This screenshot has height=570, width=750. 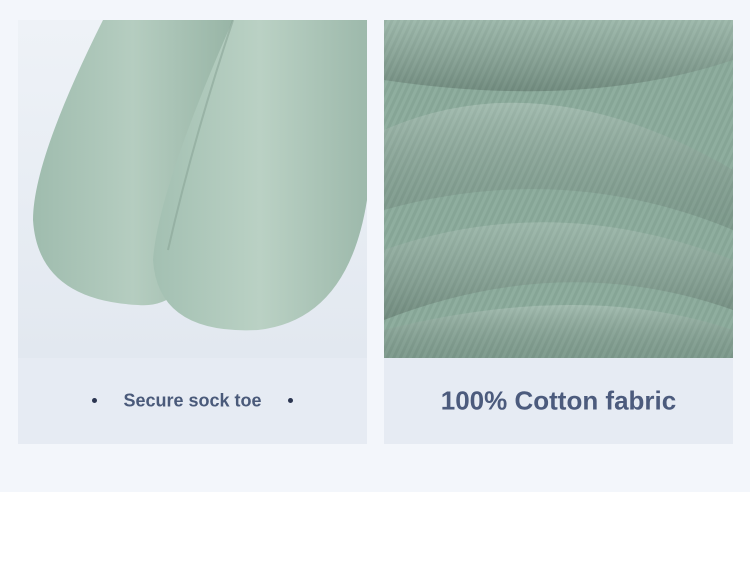 I want to click on caption-sock-toe: Secure sock toe, so click(x=192, y=400).